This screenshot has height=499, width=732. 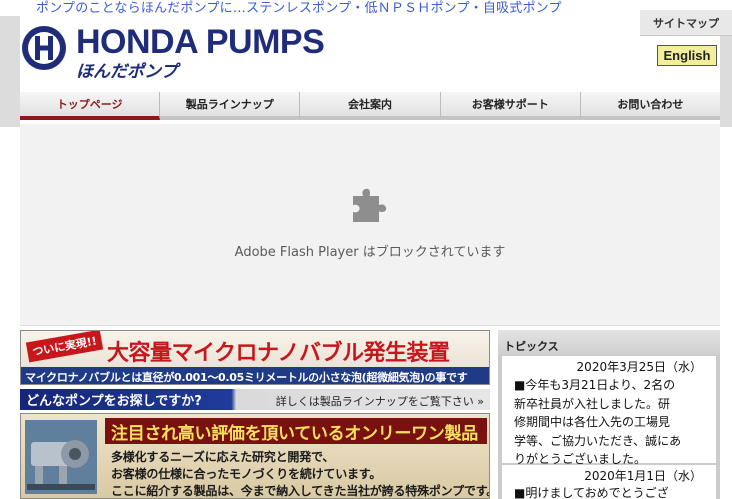 What do you see at coordinates (223, 457) in the screenshot?
I see `banner2-line: 多様化するニーズに応えた研究と開発で、` at bounding box center [223, 457].